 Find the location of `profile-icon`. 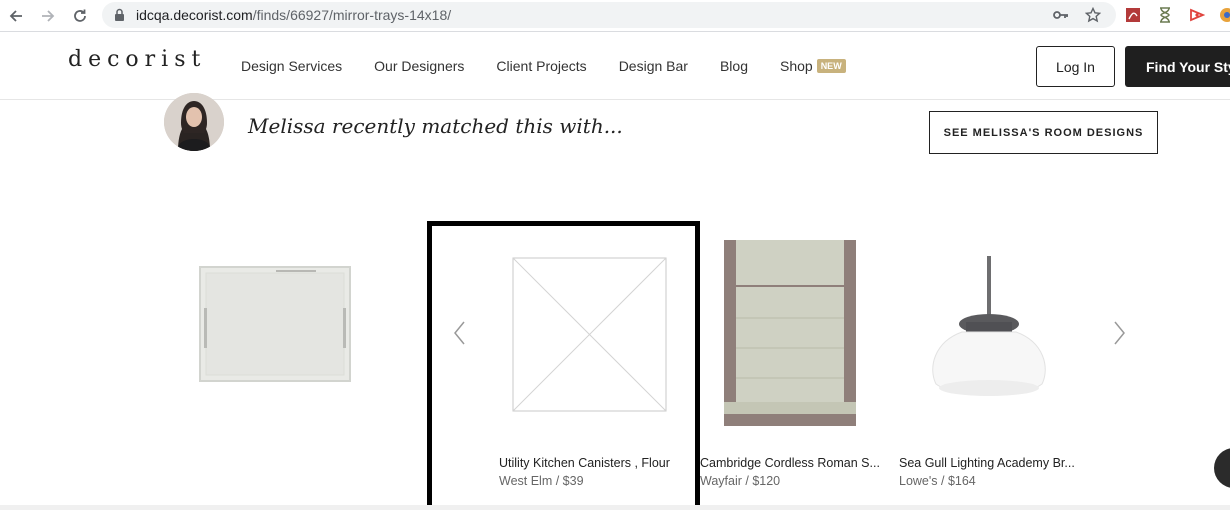

profile-icon is located at coordinates (1224, 15).